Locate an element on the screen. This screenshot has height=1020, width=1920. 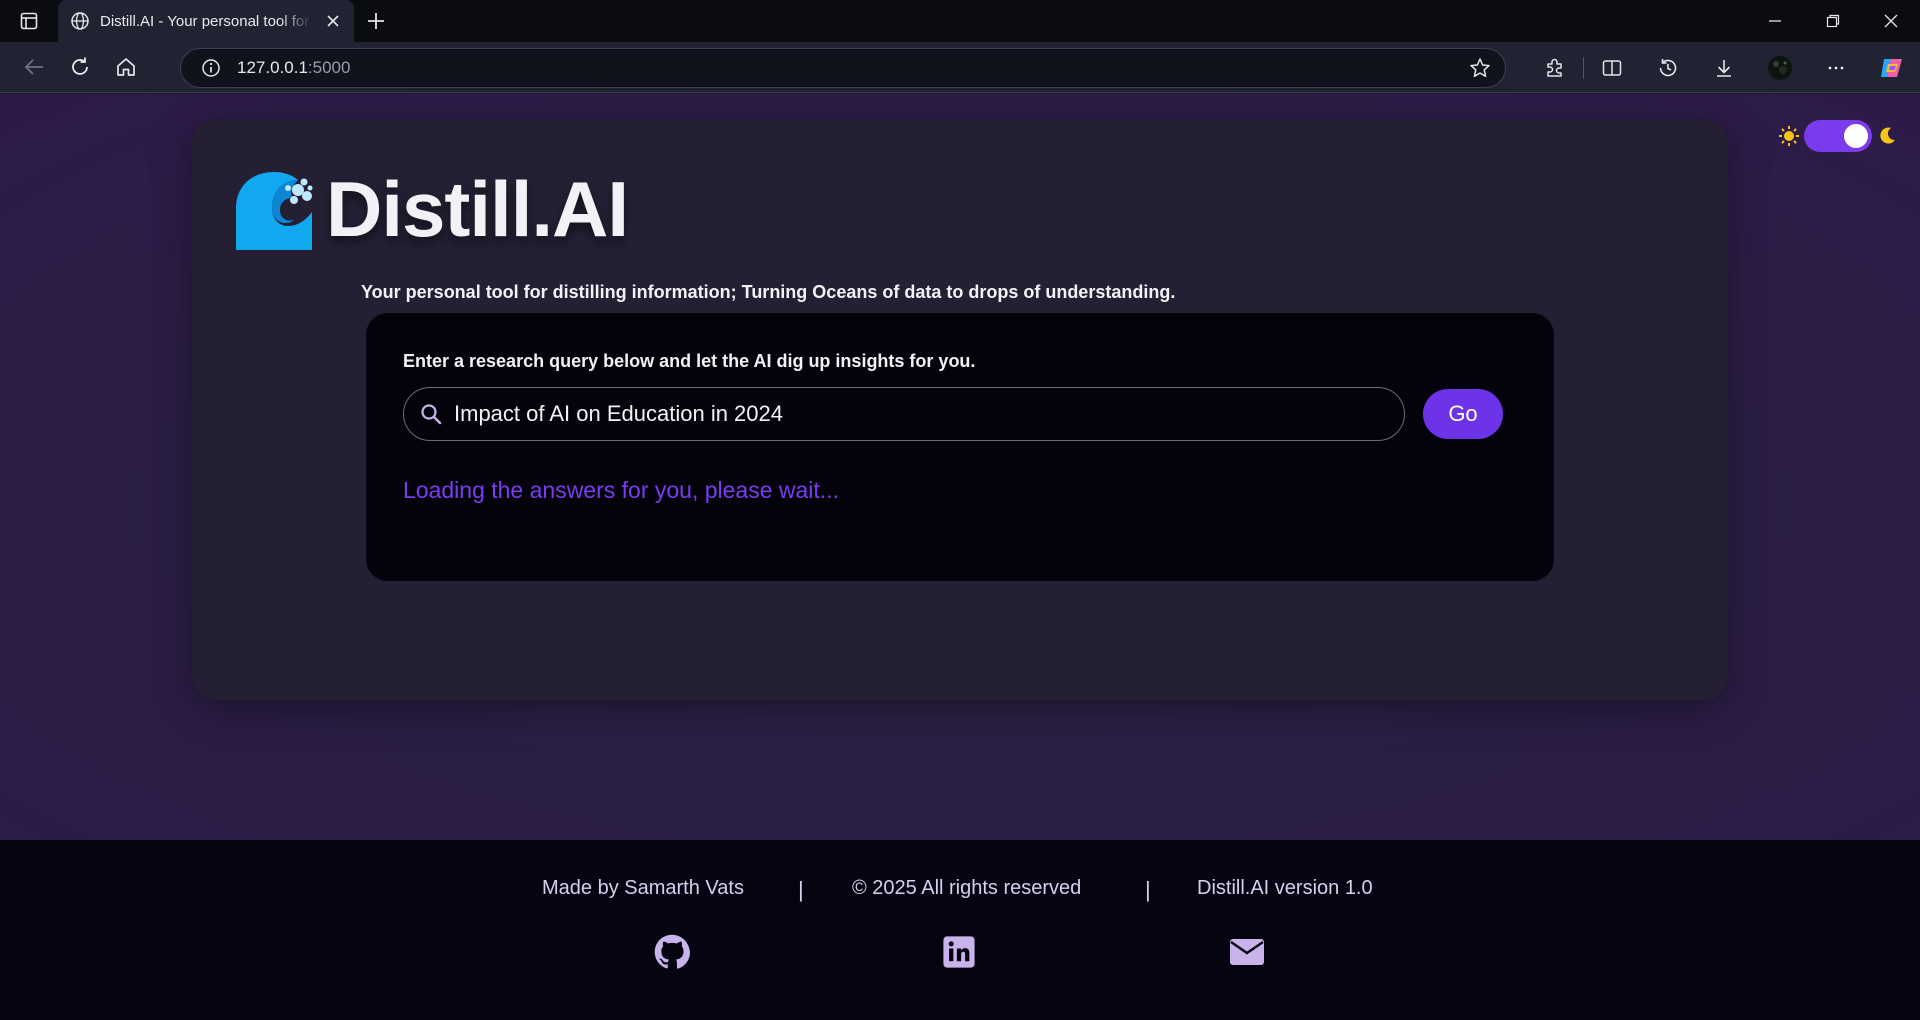
sun-icon is located at coordinates (1789, 136).